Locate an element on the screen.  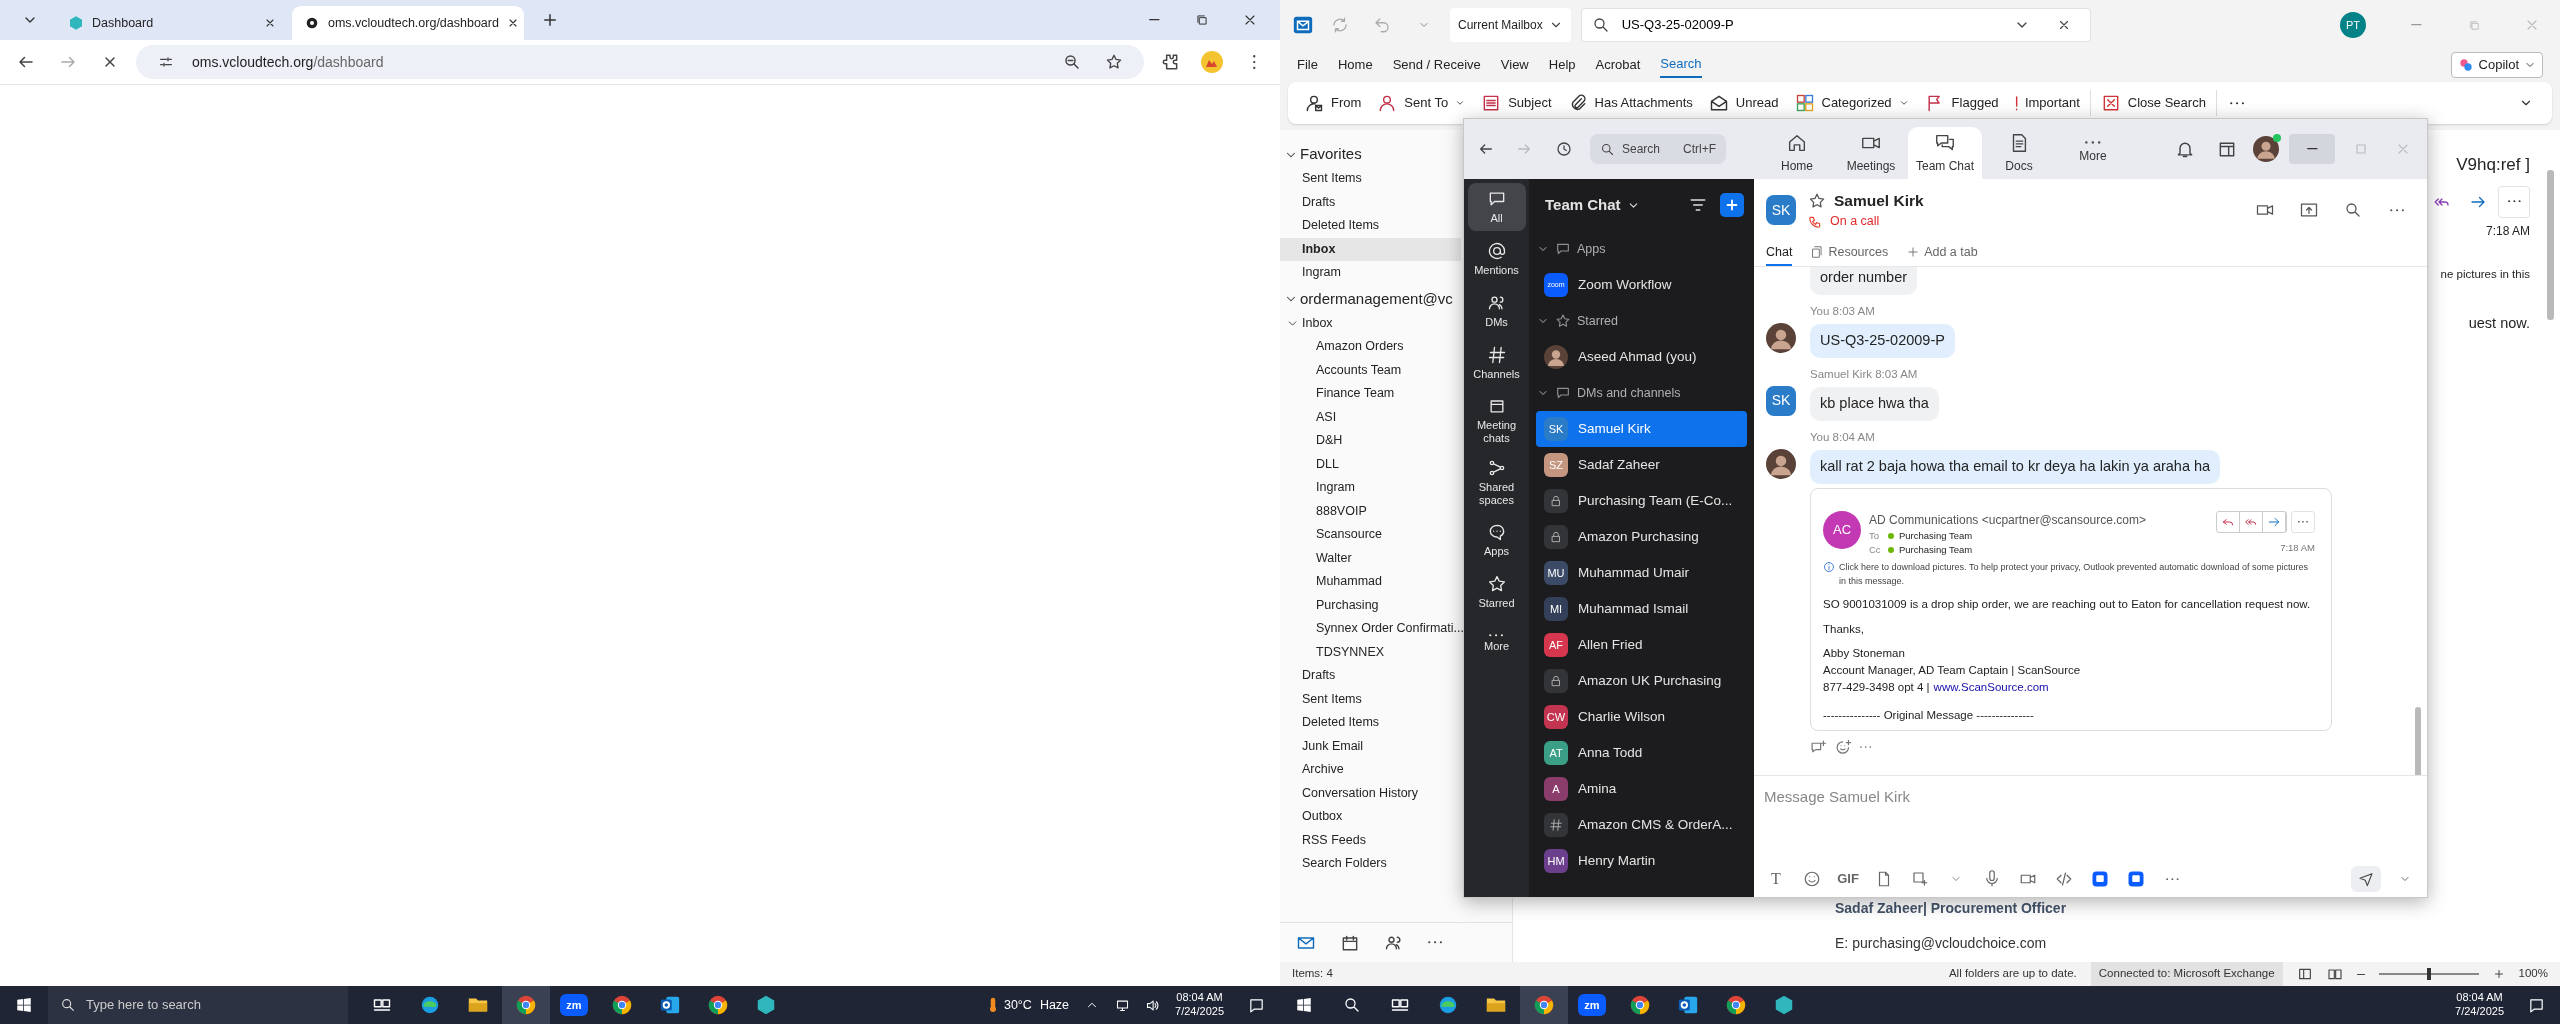
browser-tab: oms.vcloudtech.org/dashboard is located at coordinates (408, 23).